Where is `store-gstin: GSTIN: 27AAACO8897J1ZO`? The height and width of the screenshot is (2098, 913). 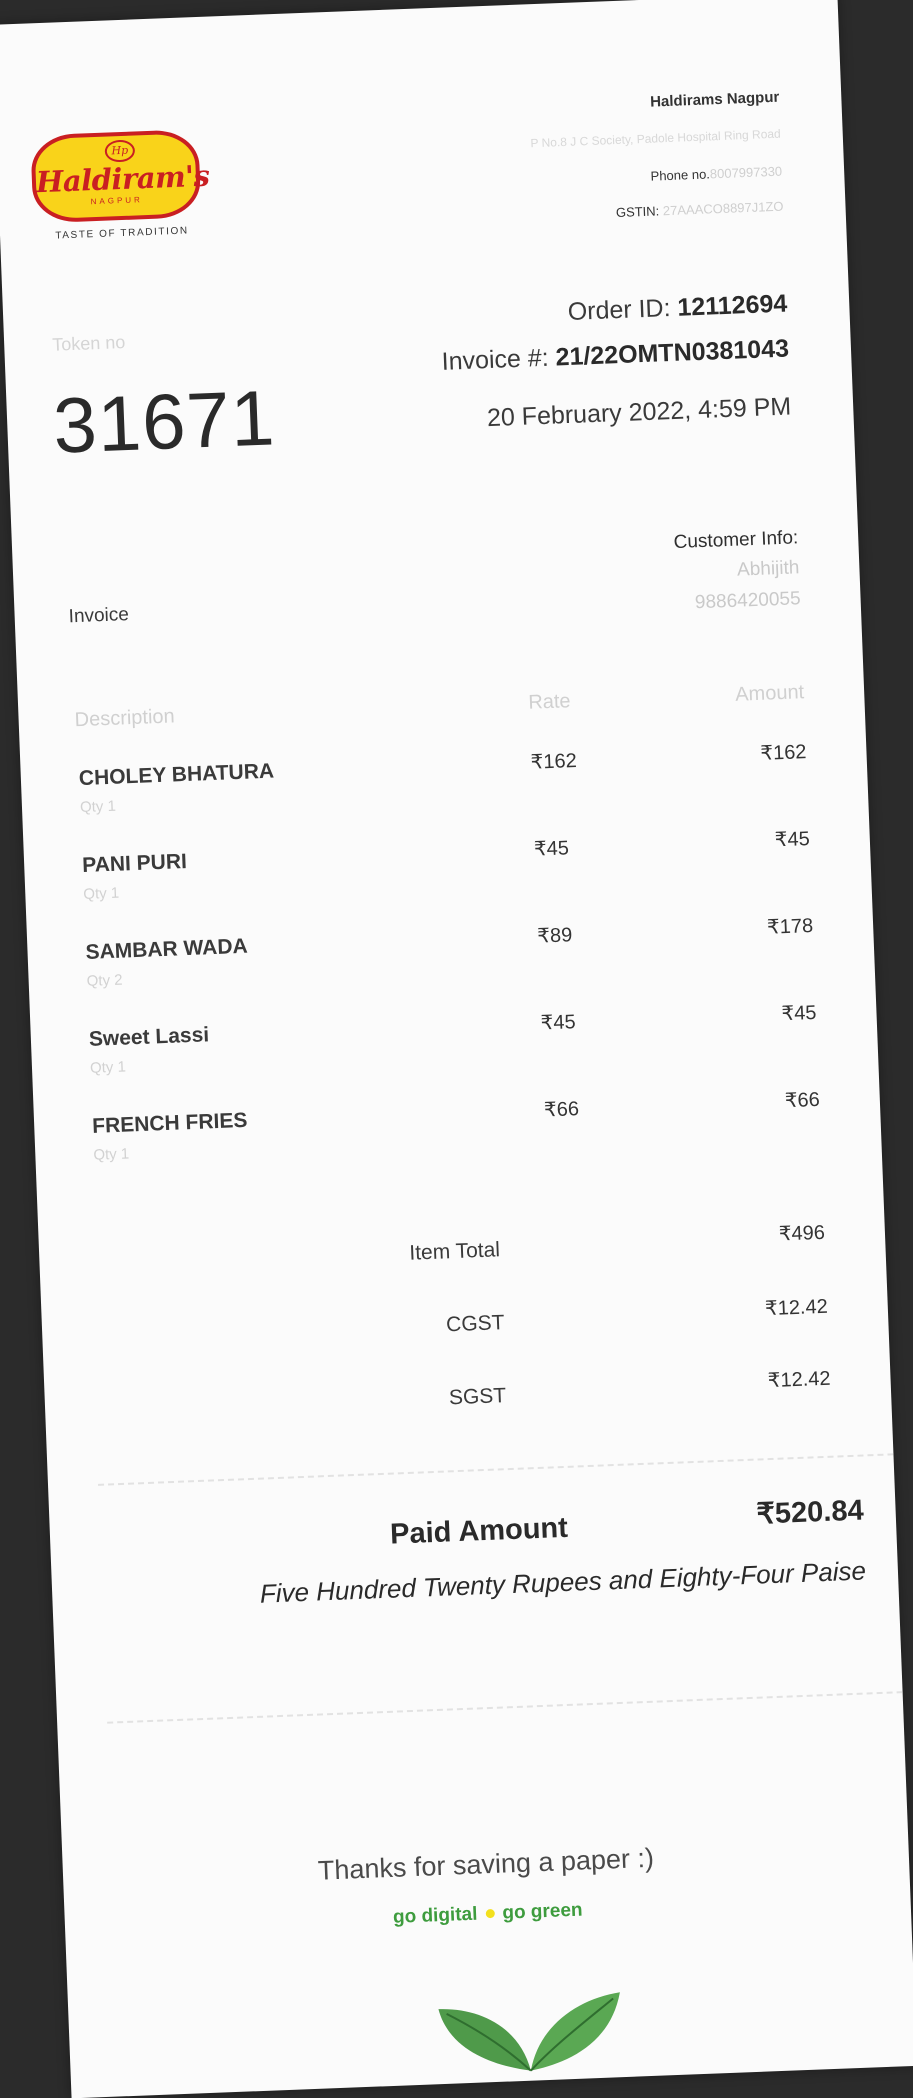
store-gstin: GSTIN: 27AAACO8897J1ZO is located at coordinates (700, 209).